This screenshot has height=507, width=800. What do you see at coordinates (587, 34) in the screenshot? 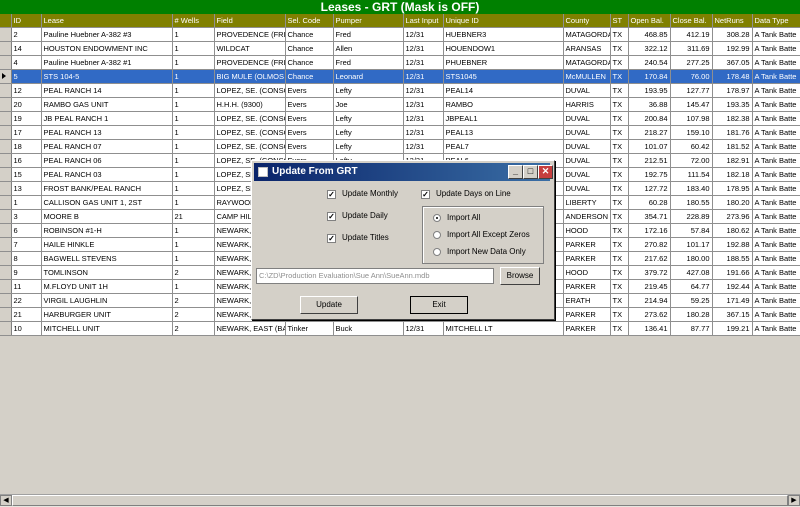
I see `table-cell: MATAGORDA` at bounding box center [587, 34].